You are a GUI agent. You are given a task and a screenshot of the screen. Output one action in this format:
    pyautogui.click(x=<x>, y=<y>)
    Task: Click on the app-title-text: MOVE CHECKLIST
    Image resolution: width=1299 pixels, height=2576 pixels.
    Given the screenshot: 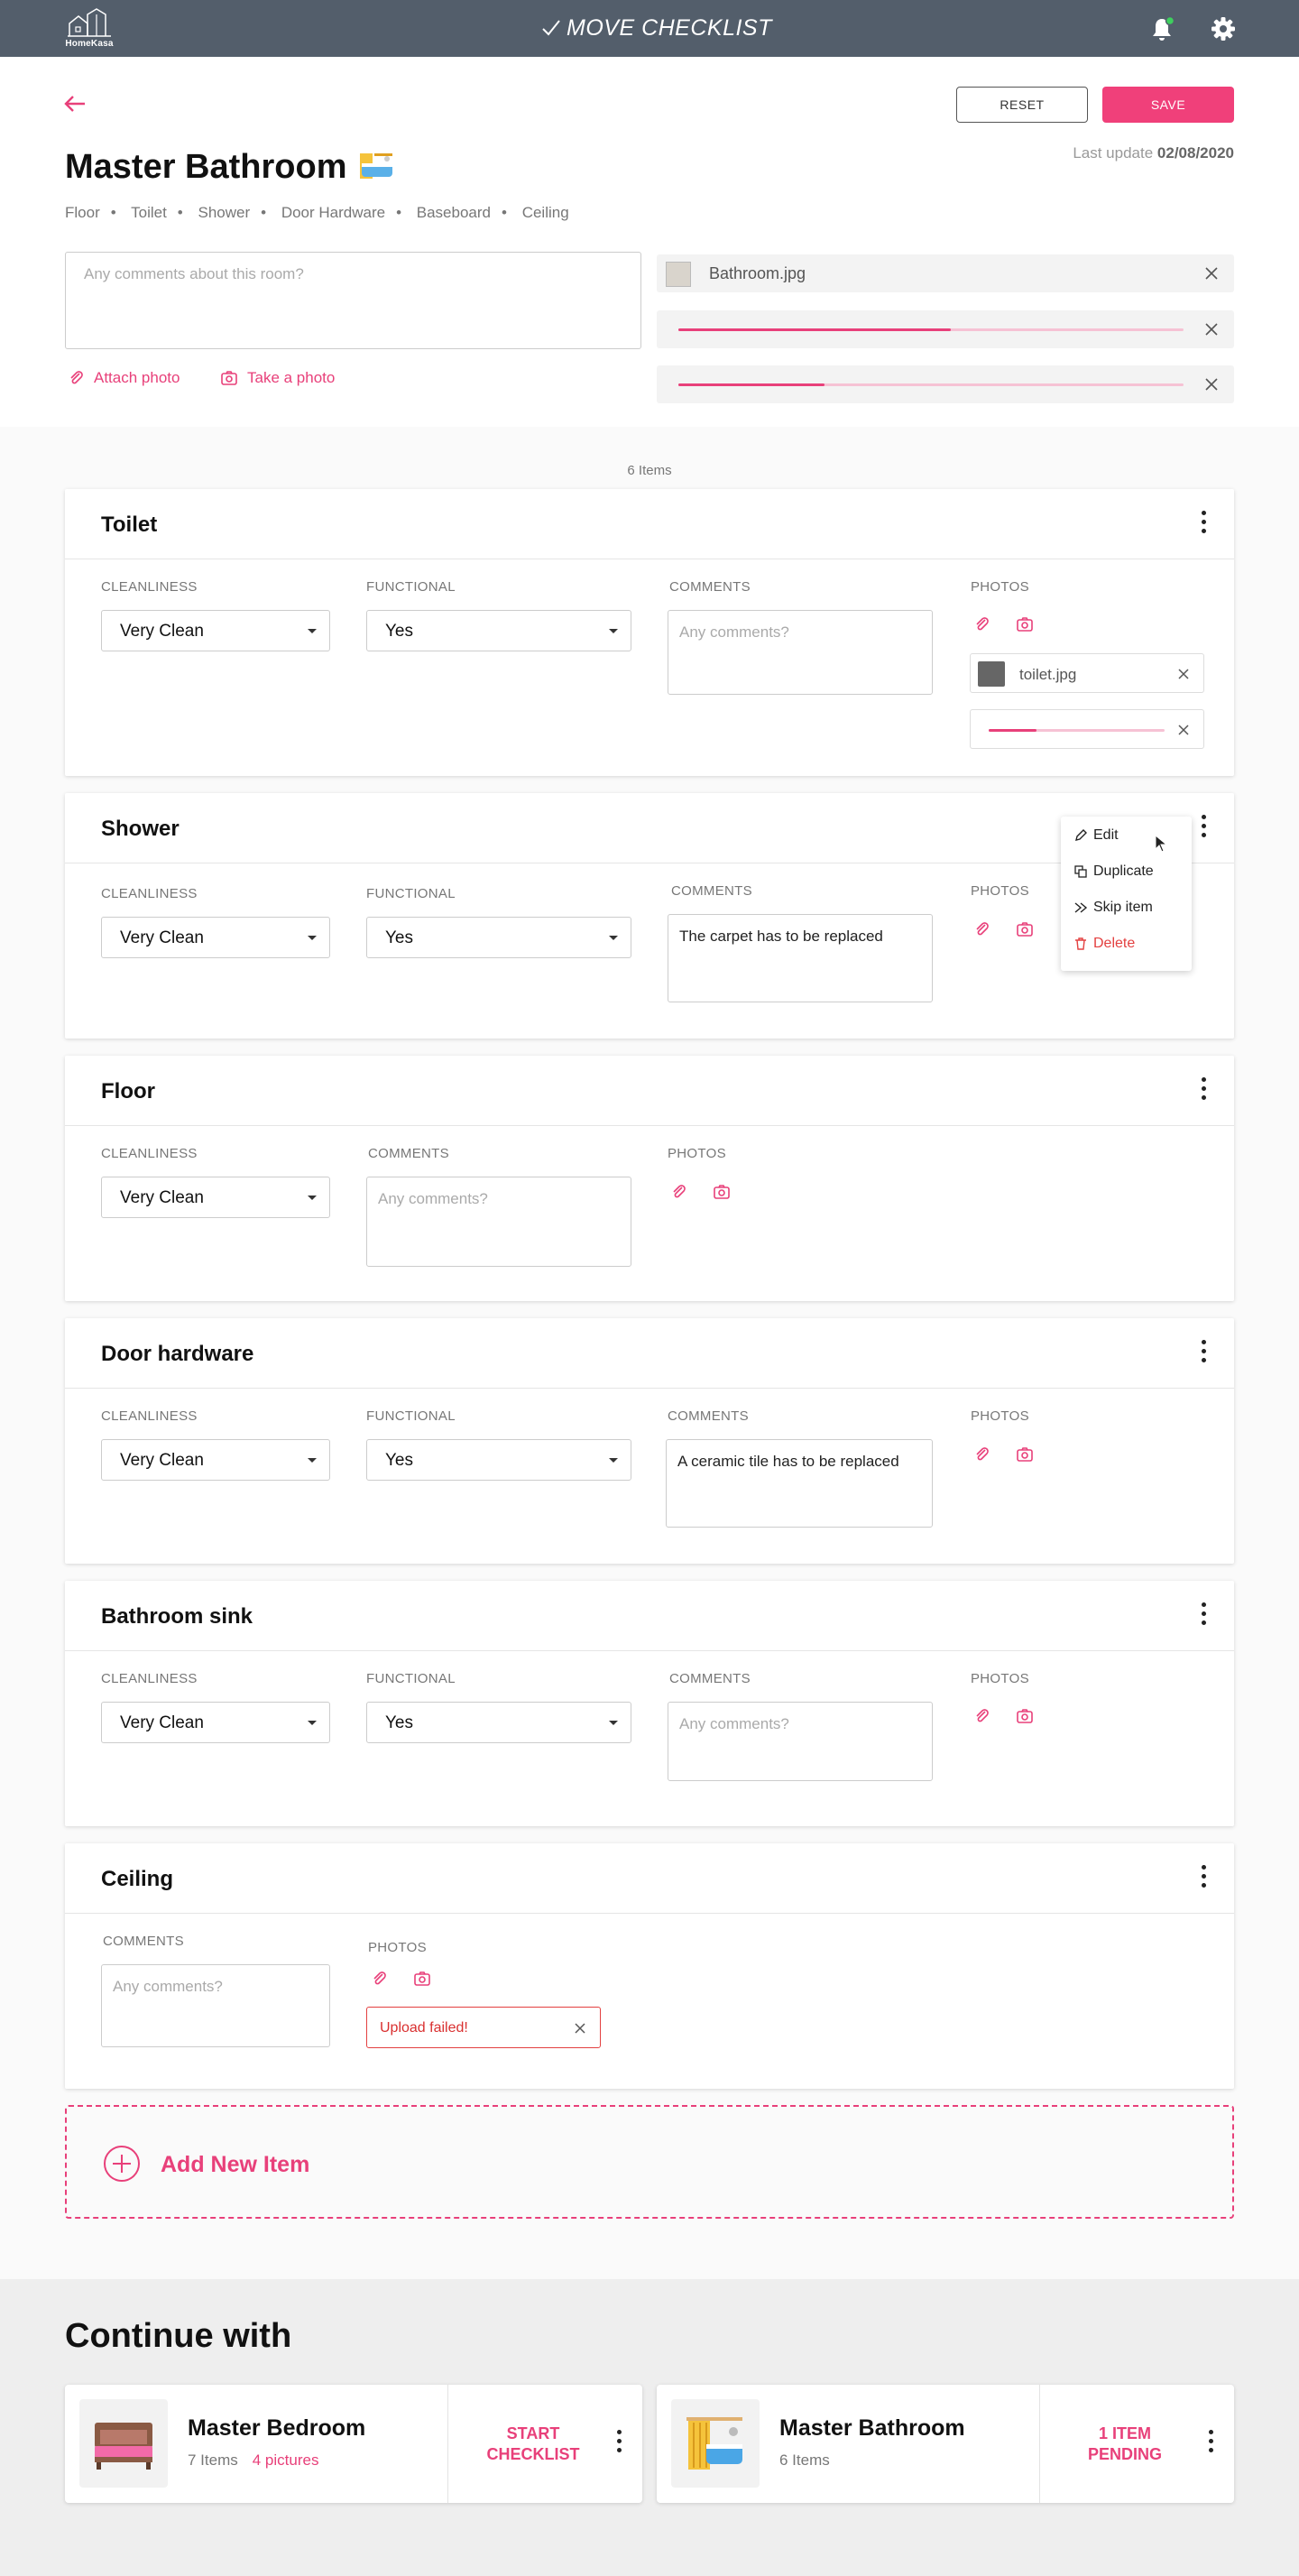 What is the action you would take?
    pyautogui.click(x=669, y=28)
    